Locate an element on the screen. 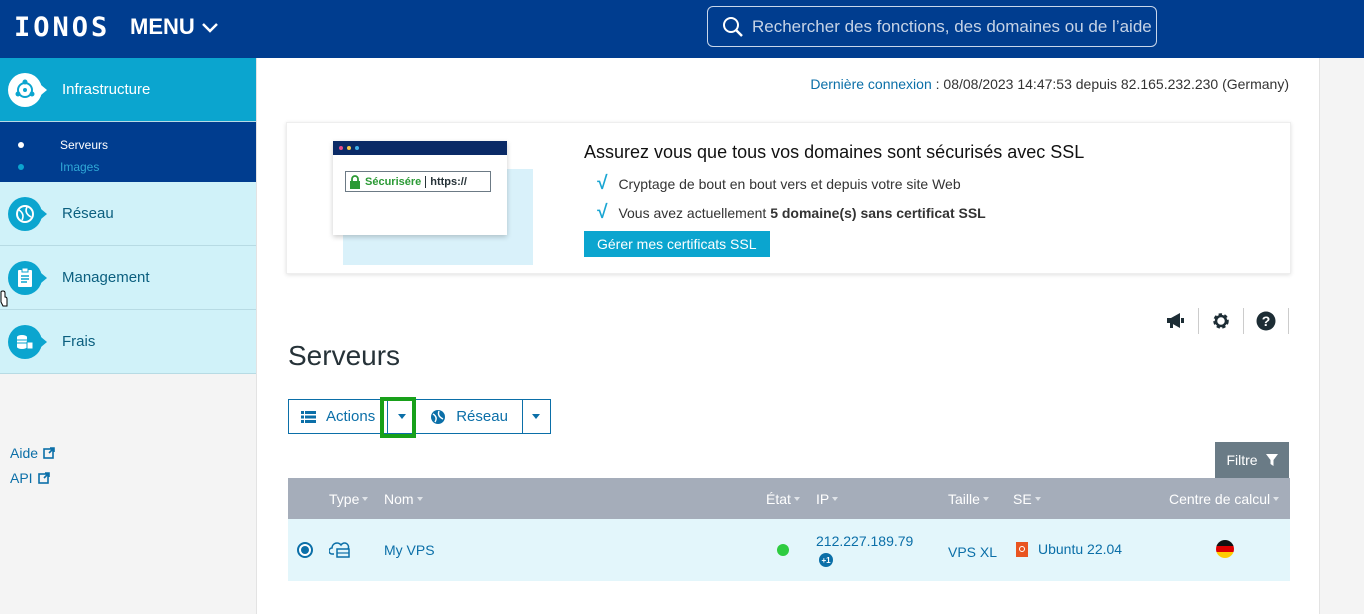  ip-extra-badge: +1 is located at coordinates (826, 560).